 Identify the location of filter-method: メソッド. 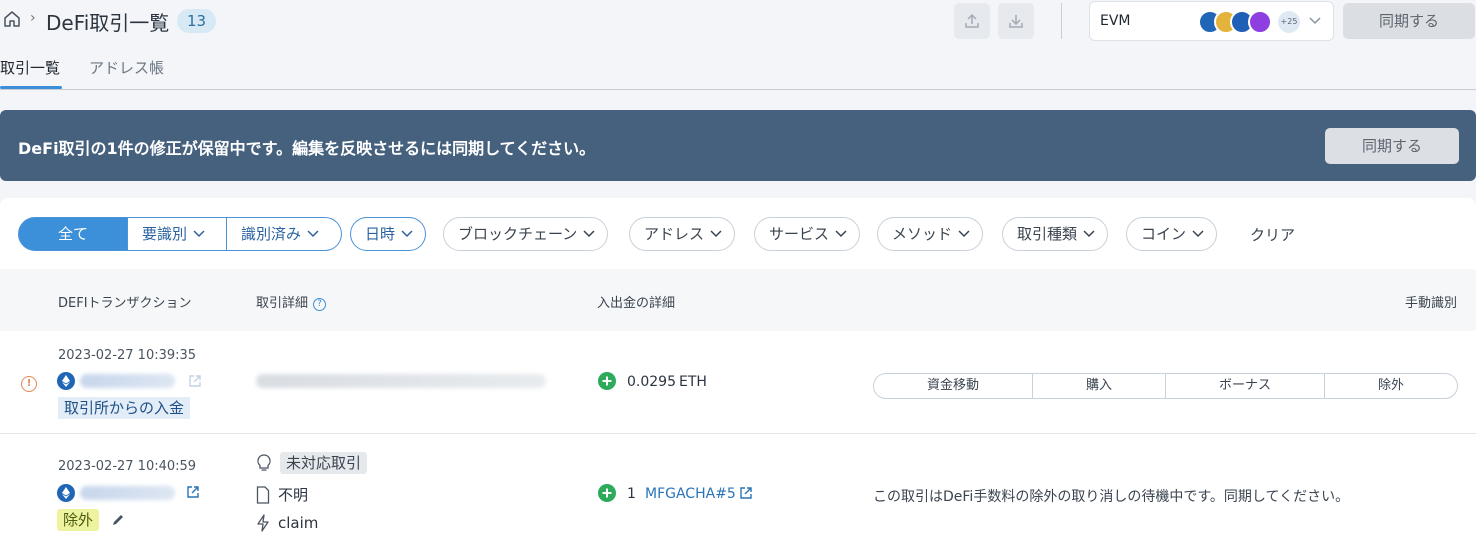
(930, 234).